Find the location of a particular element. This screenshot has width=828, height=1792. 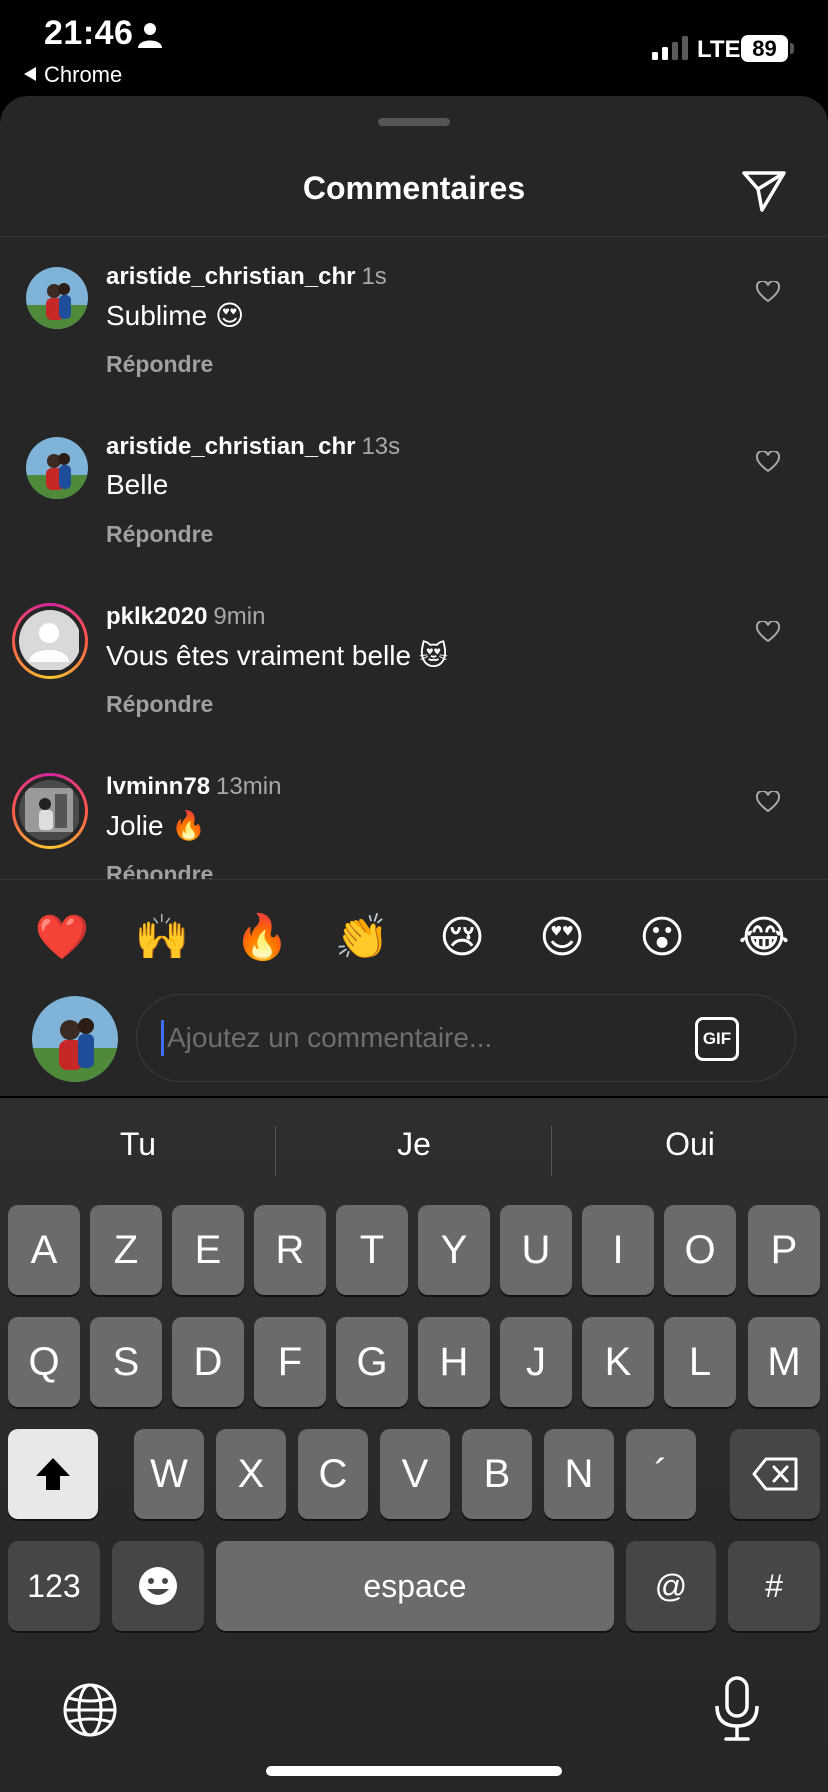

comment-username: pklk2020 9min is located at coordinates (185, 617).